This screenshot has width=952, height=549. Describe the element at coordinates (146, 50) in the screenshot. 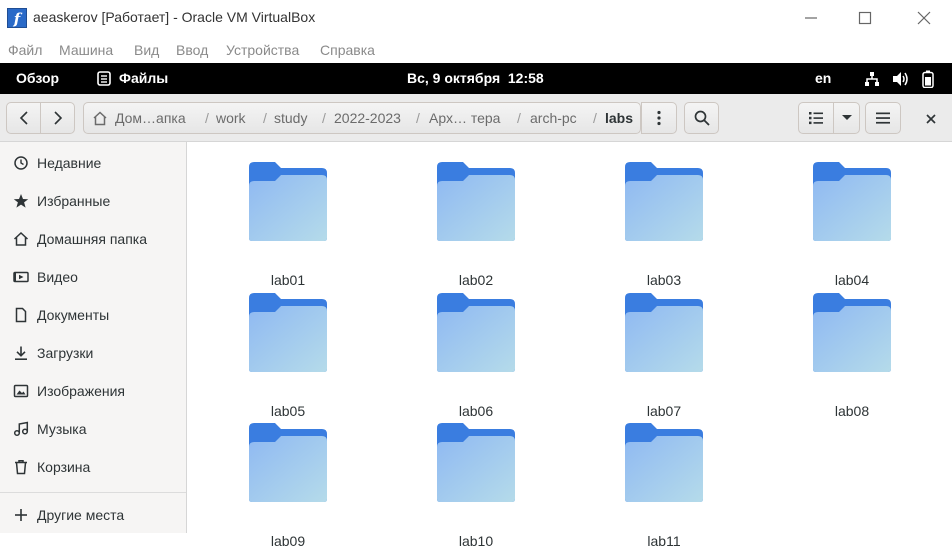

I see `menu-view: Вид` at that location.